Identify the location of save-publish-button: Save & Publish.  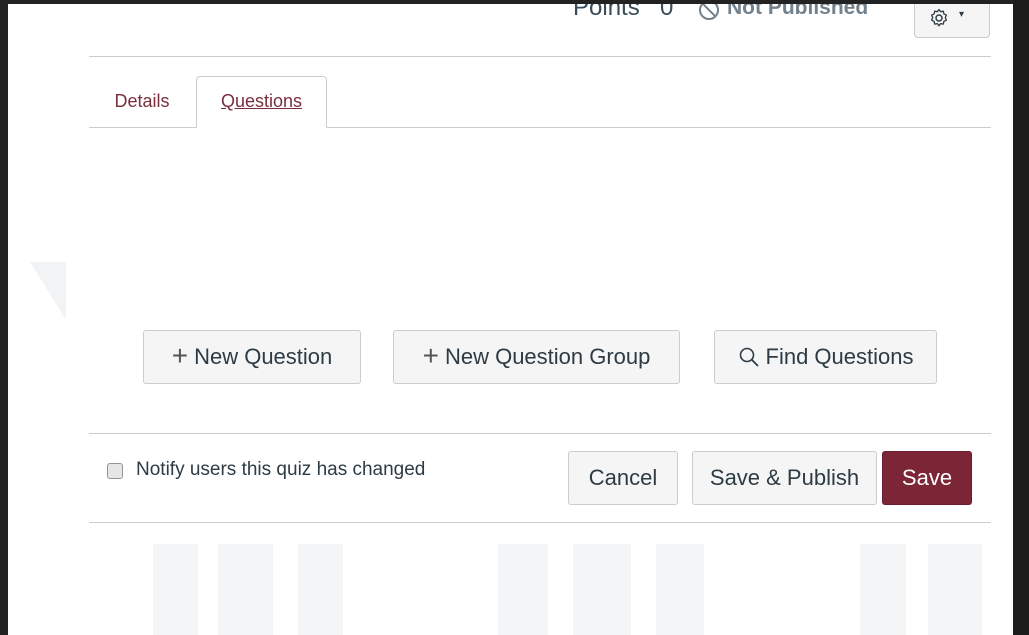
(784, 478).